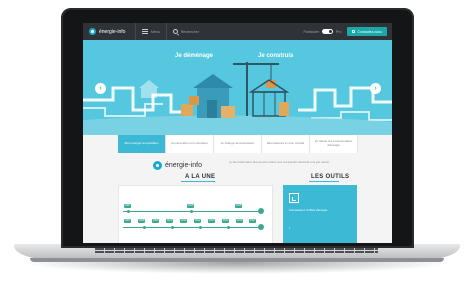 The height and width of the screenshot is (282, 473). What do you see at coordinates (240, 221) in the screenshot?
I see `timeline-chip: 2016` at bounding box center [240, 221].